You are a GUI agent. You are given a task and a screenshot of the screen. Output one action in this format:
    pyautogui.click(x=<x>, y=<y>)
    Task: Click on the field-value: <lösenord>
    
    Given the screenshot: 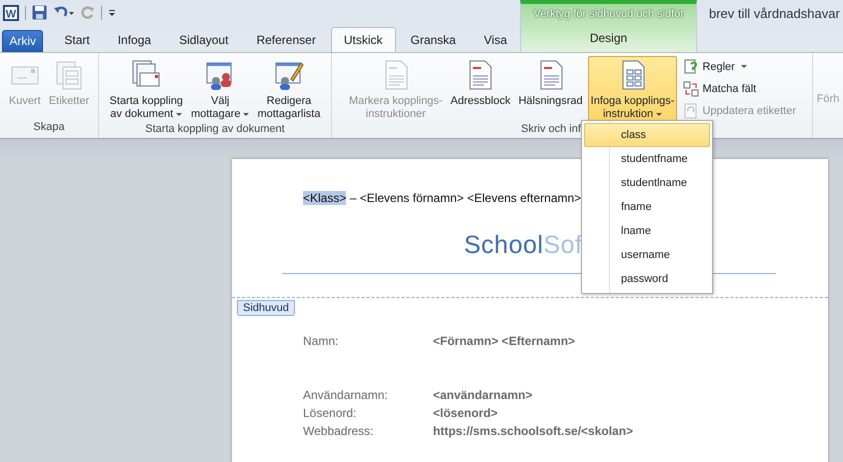 What is the action you would take?
    pyautogui.click(x=465, y=413)
    